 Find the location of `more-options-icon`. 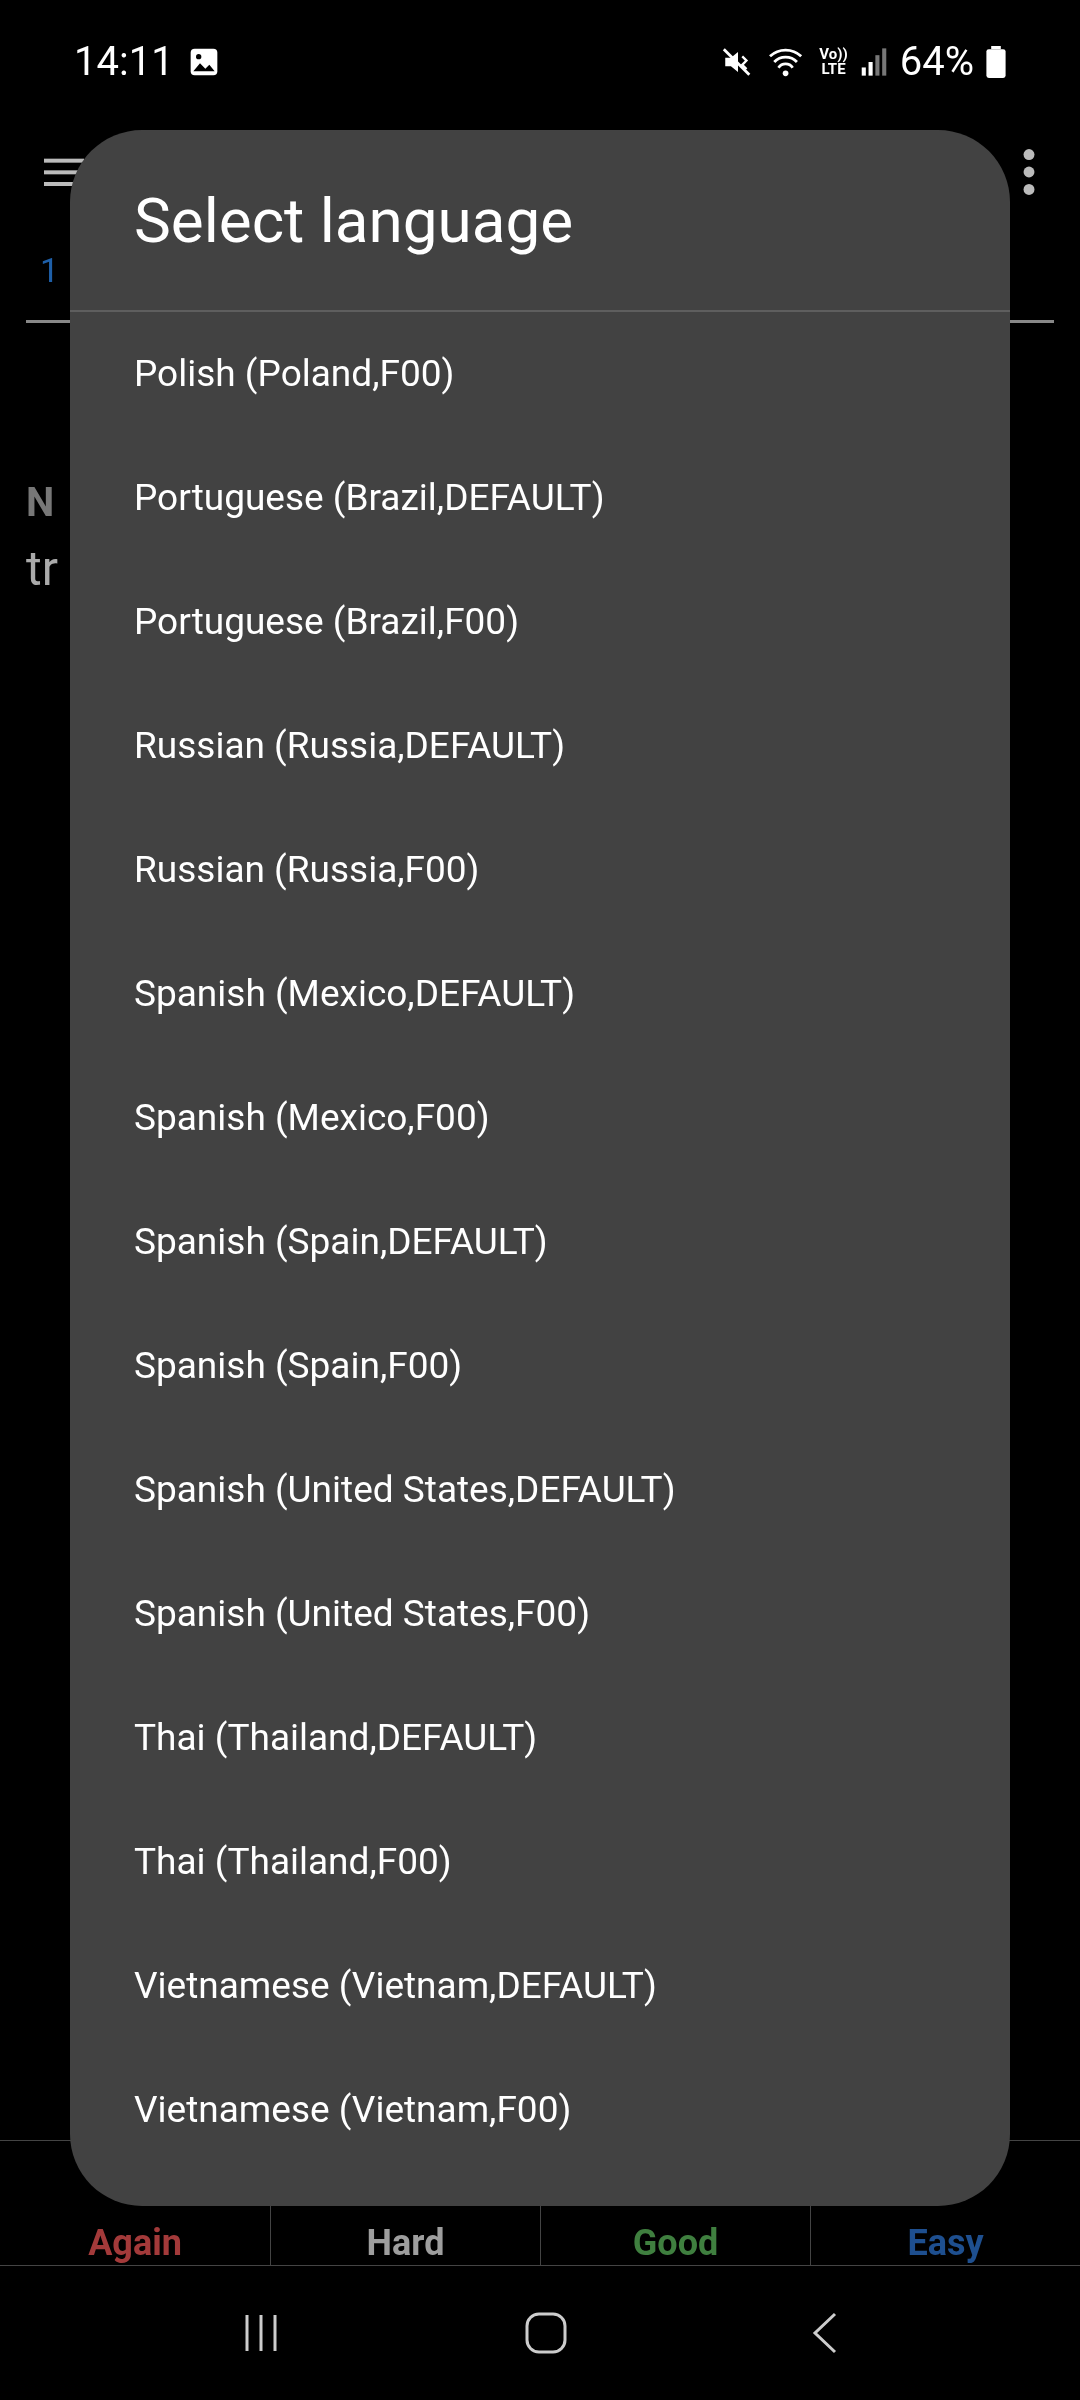

more-options-icon is located at coordinates (1029, 172).